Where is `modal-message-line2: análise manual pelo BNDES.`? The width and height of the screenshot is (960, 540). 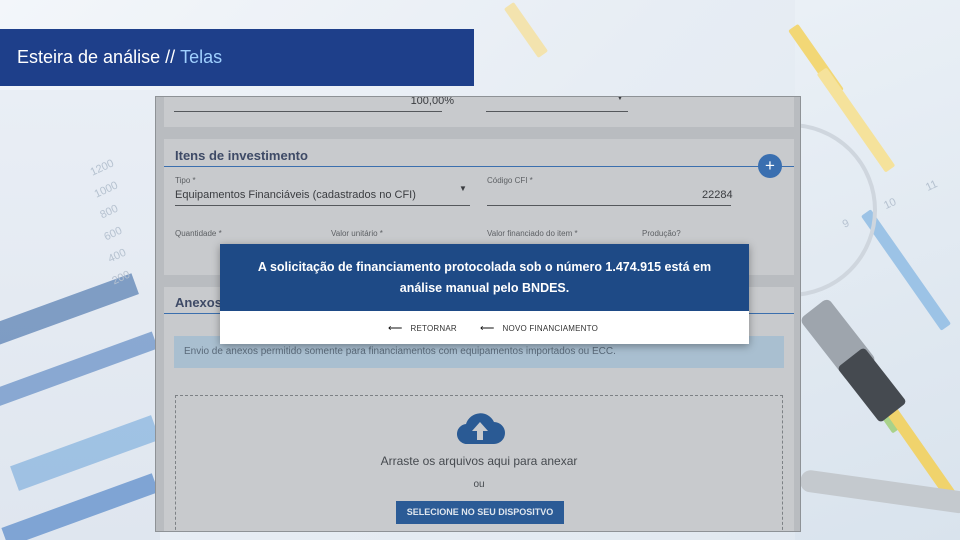
modal-message-line2: análise manual pelo BNDES. is located at coordinates (484, 287).